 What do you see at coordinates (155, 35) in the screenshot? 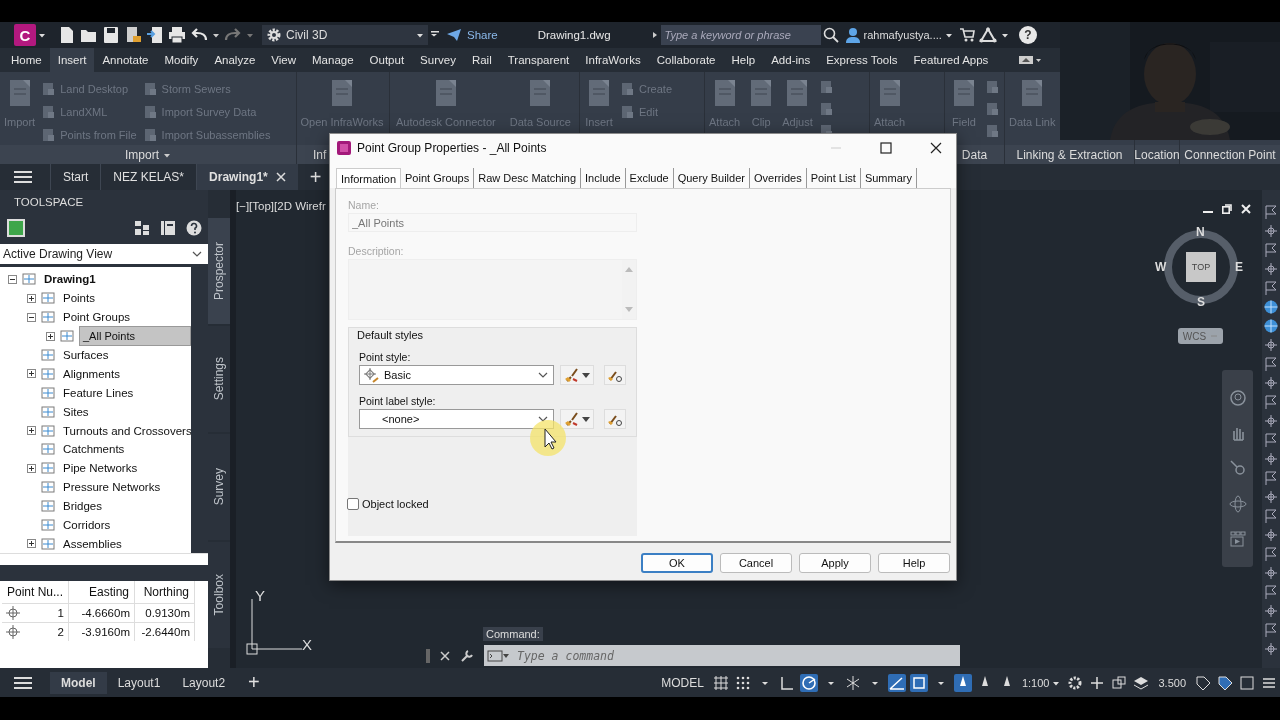
I see `document-arrow-icon` at bounding box center [155, 35].